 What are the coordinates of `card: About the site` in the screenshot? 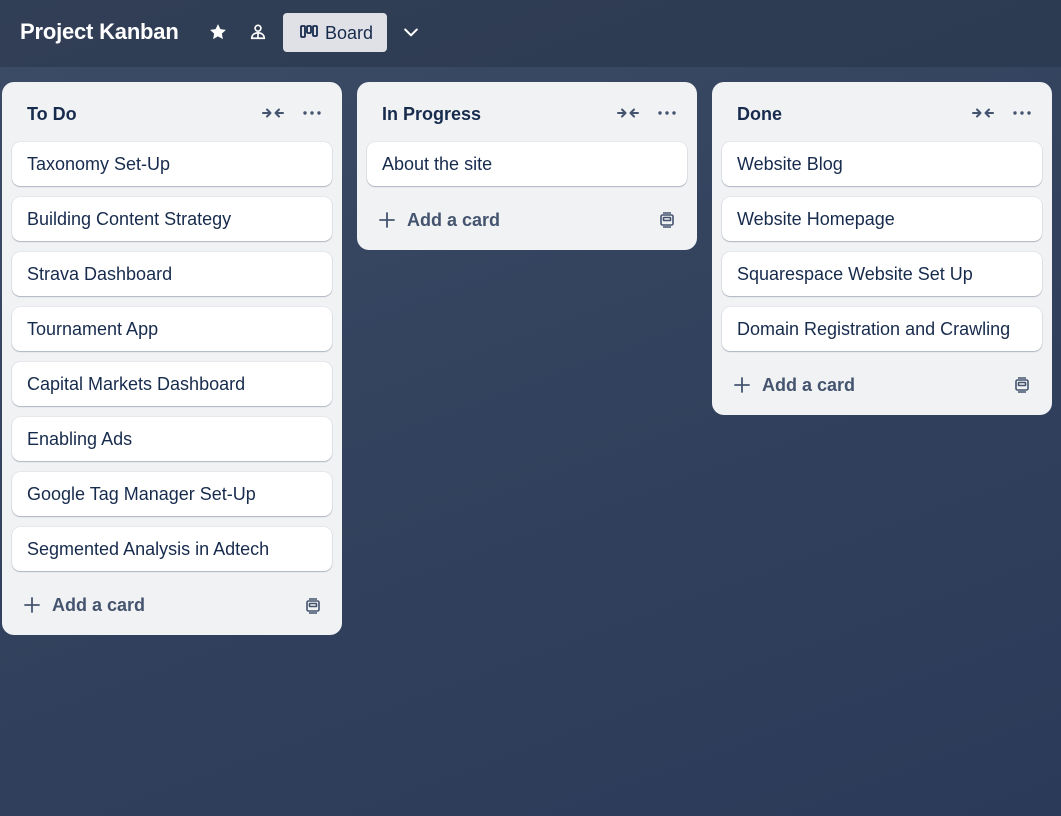 It's located at (527, 164).